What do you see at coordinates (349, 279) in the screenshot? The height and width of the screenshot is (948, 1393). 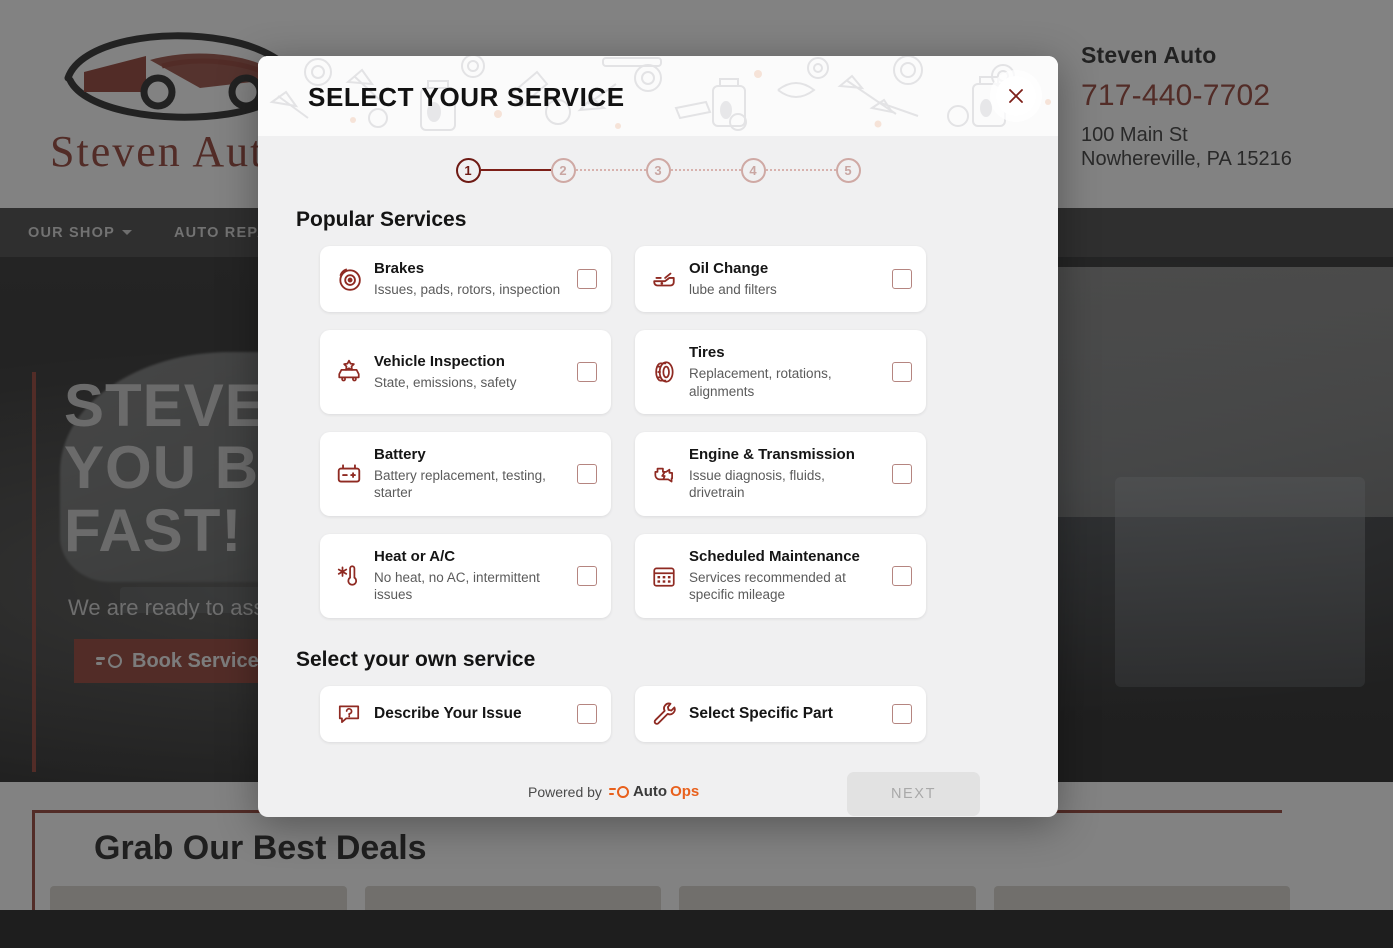 I see `brake-disc-icon` at bounding box center [349, 279].